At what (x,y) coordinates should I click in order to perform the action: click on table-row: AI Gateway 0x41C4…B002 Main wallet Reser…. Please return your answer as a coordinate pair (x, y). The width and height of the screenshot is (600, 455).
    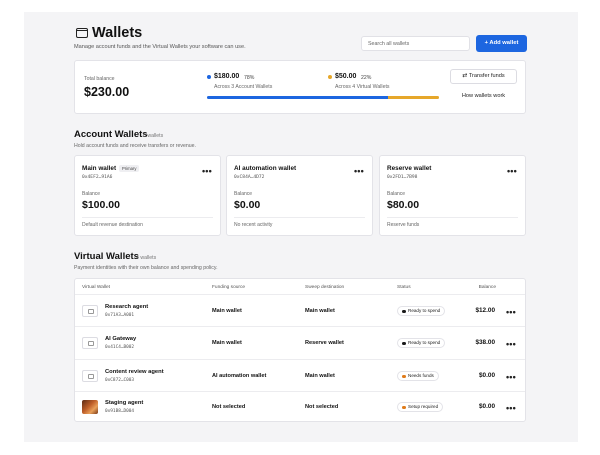
    Looking at the image, I should click on (300, 342).